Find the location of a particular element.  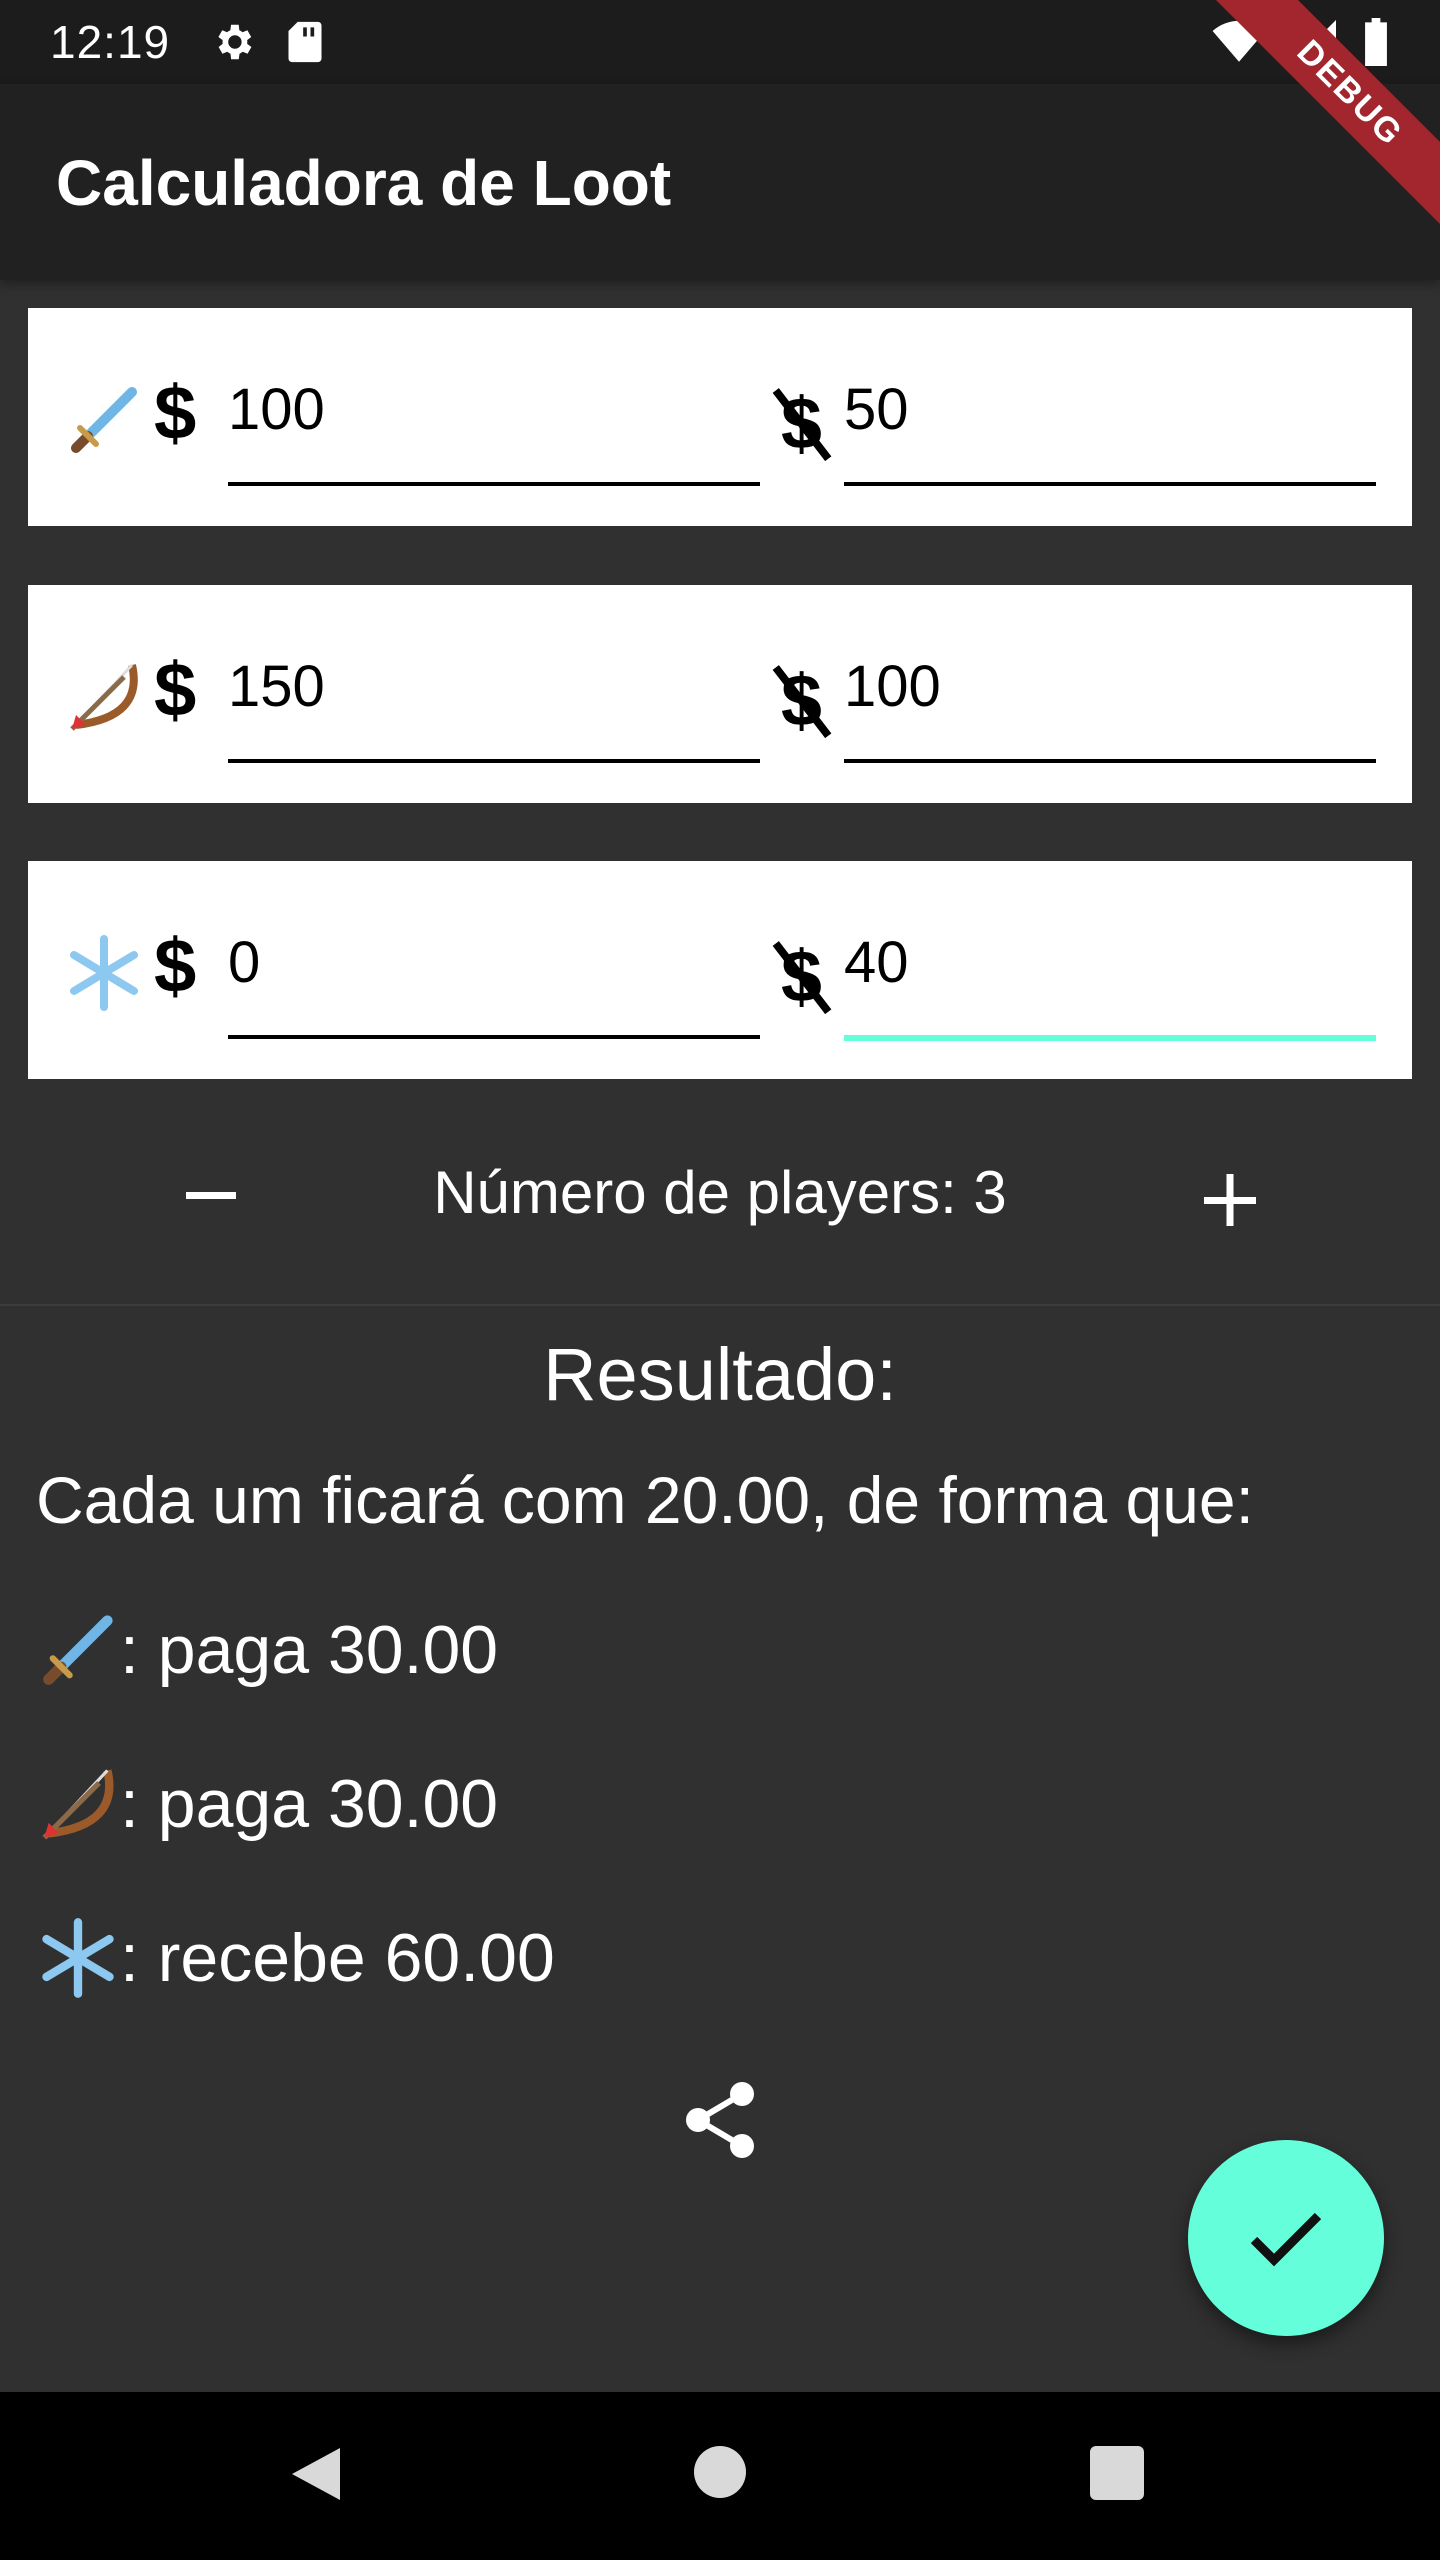

back-icon is located at coordinates (316, 2474).